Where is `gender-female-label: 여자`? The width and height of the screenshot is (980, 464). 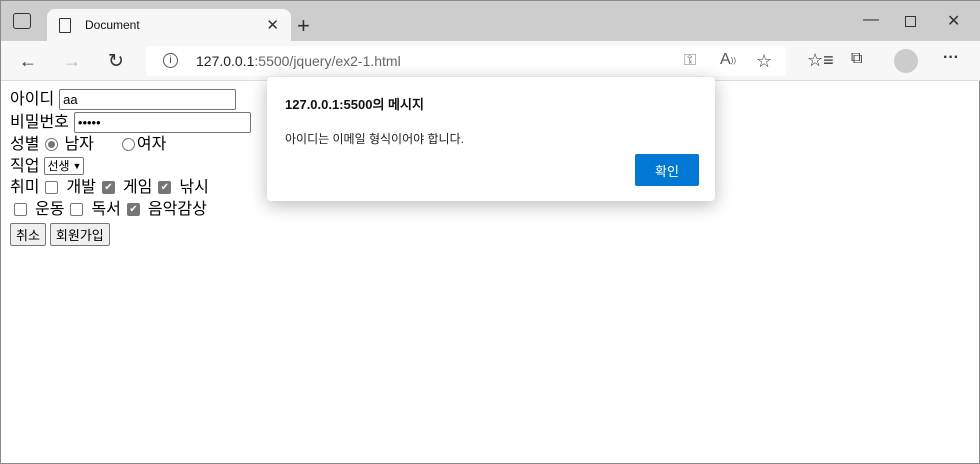
gender-female-label: 여자 is located at coordinates (151, 144).